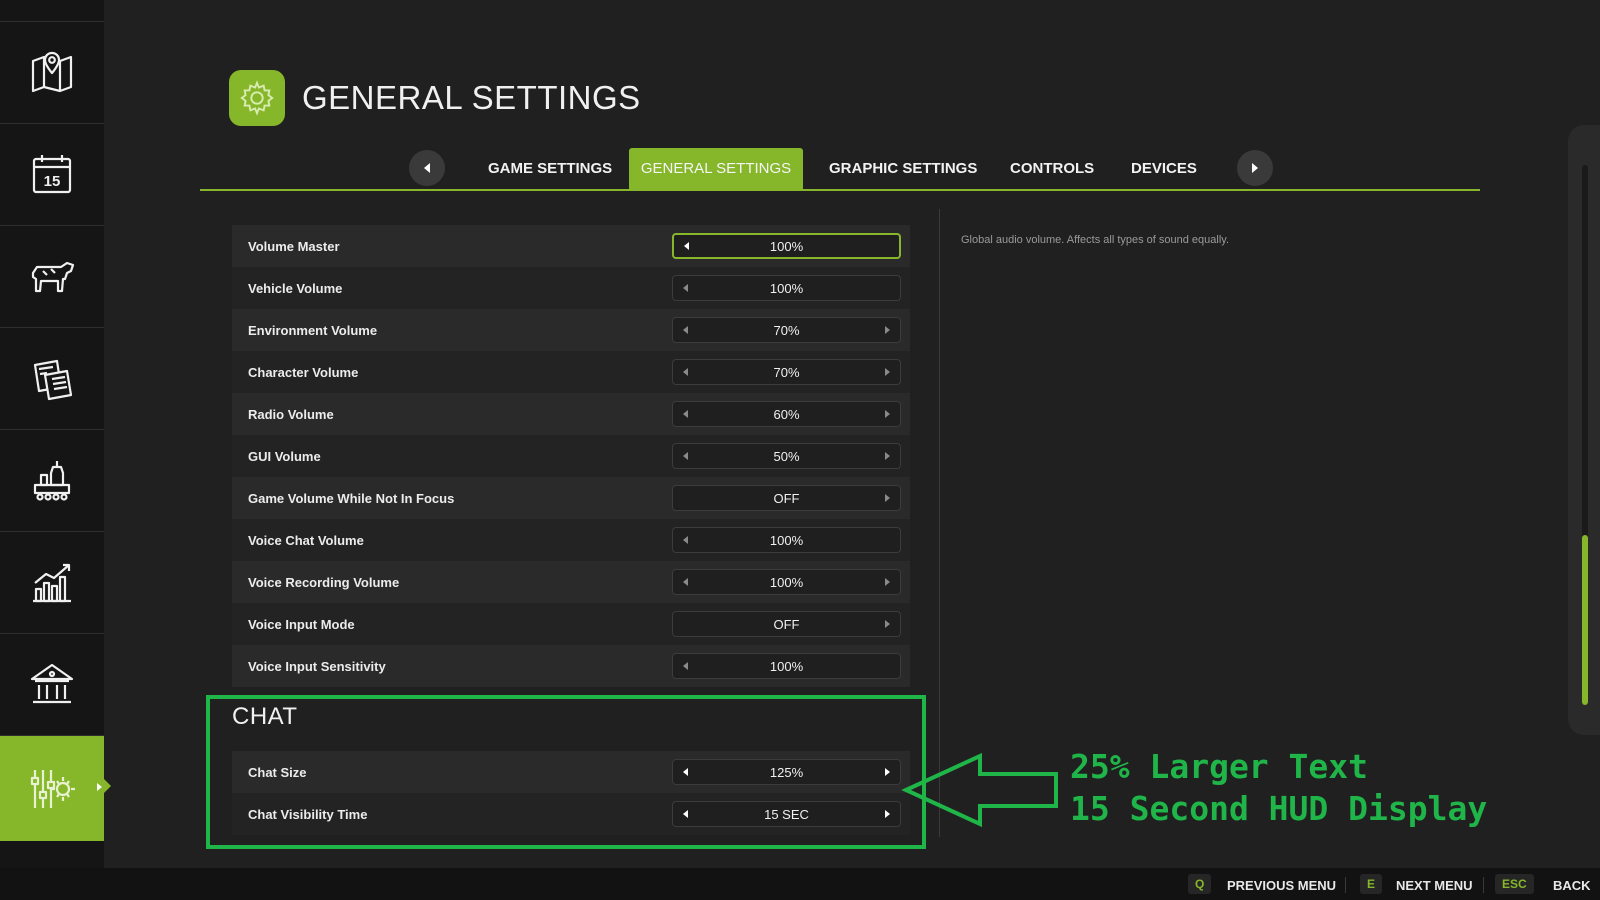  I want to click on setting-row-voice-recording-volume: Voice Recording Volume 100%, so click(571, 582).